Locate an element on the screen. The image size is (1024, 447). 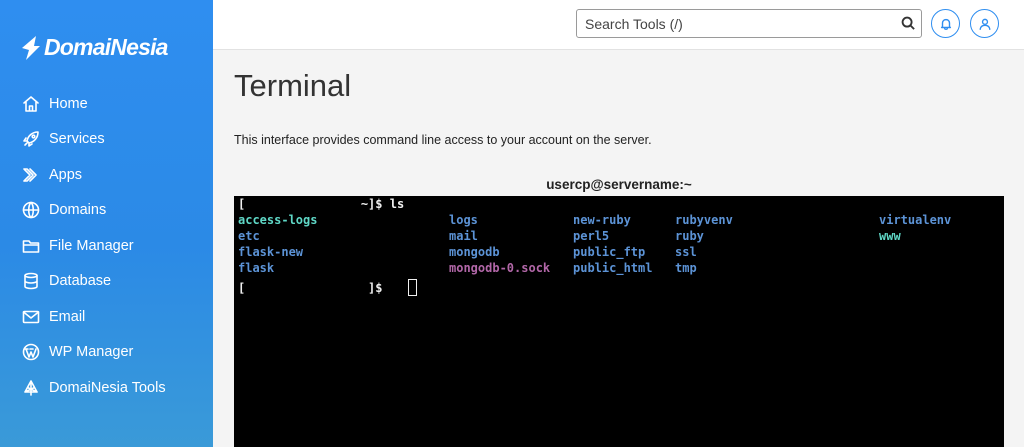
rocket-icon is located at coordinates (31, 139).